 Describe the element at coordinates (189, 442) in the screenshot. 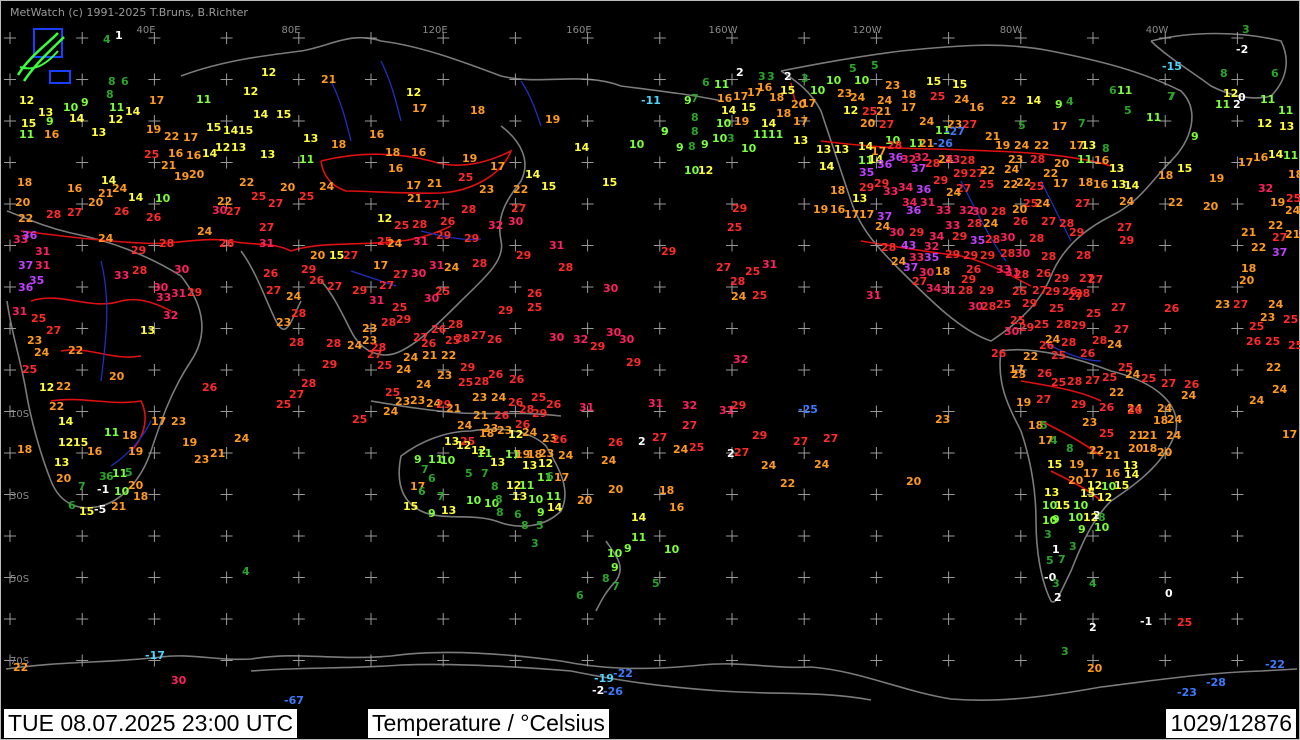

I see `station-temperature: 19` at that location.